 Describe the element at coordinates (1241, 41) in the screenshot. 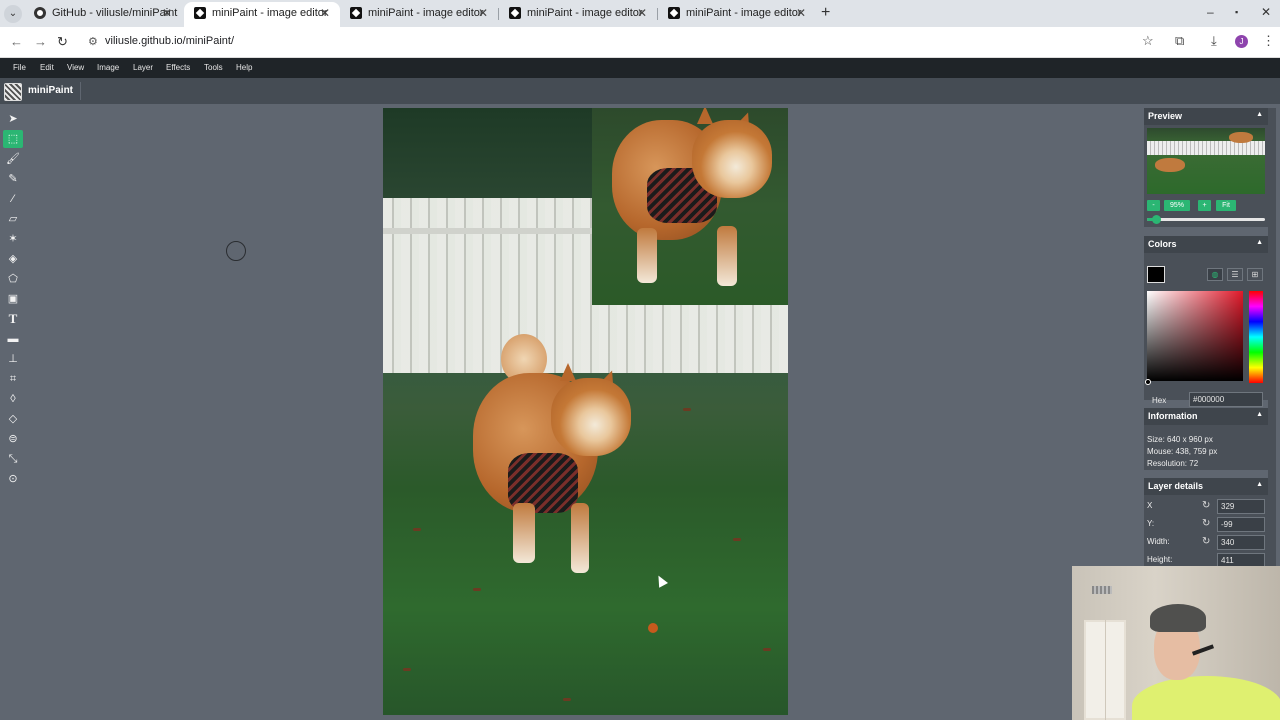

I see `profile-avatar: J` at that location.